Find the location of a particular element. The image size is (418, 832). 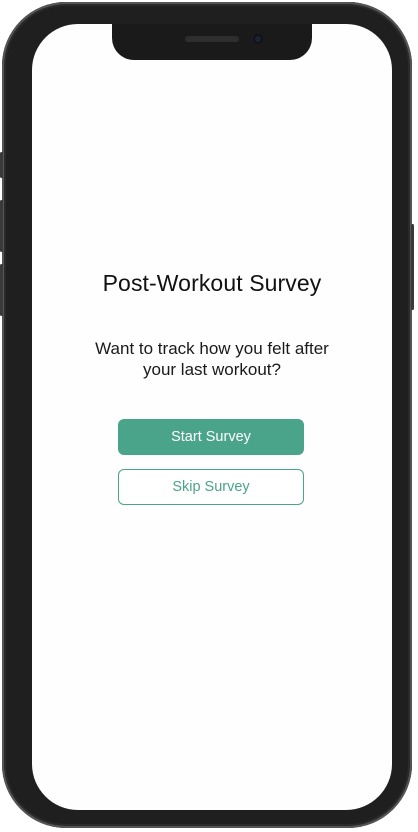

skip-survey-button: Skip Survey is located at coordinates (211, 487).